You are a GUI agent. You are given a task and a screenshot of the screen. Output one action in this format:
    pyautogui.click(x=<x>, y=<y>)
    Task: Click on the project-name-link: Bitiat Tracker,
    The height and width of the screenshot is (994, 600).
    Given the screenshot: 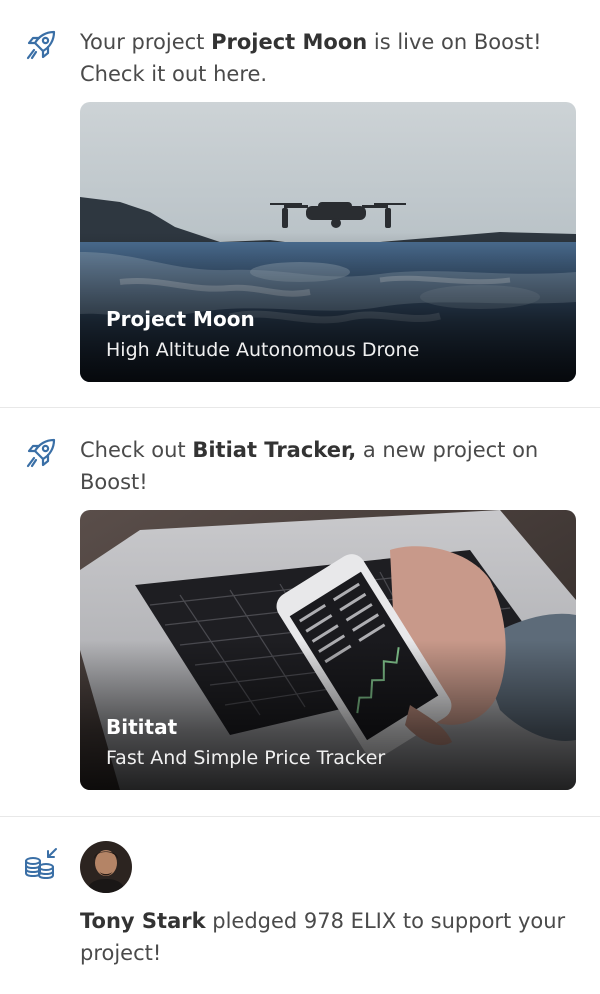 What is the action you would take?
    pyautogui.click(x=274, y=450)
    